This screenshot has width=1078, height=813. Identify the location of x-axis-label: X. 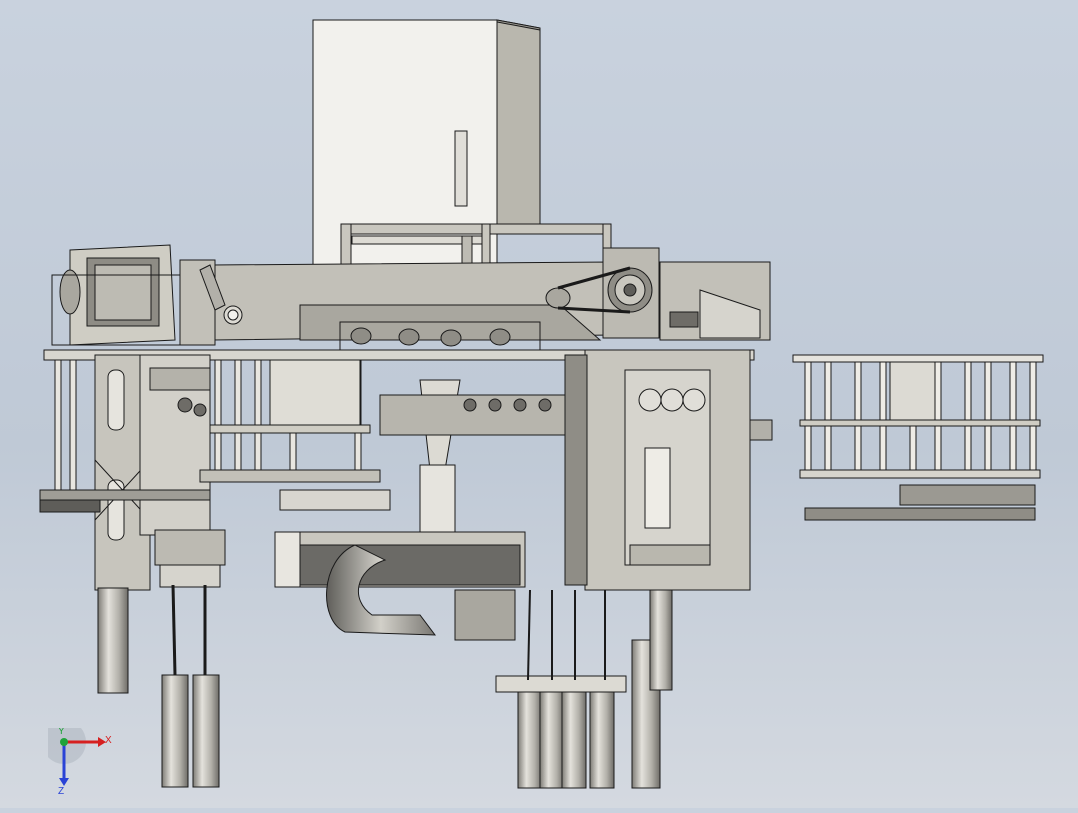
(108, 740).